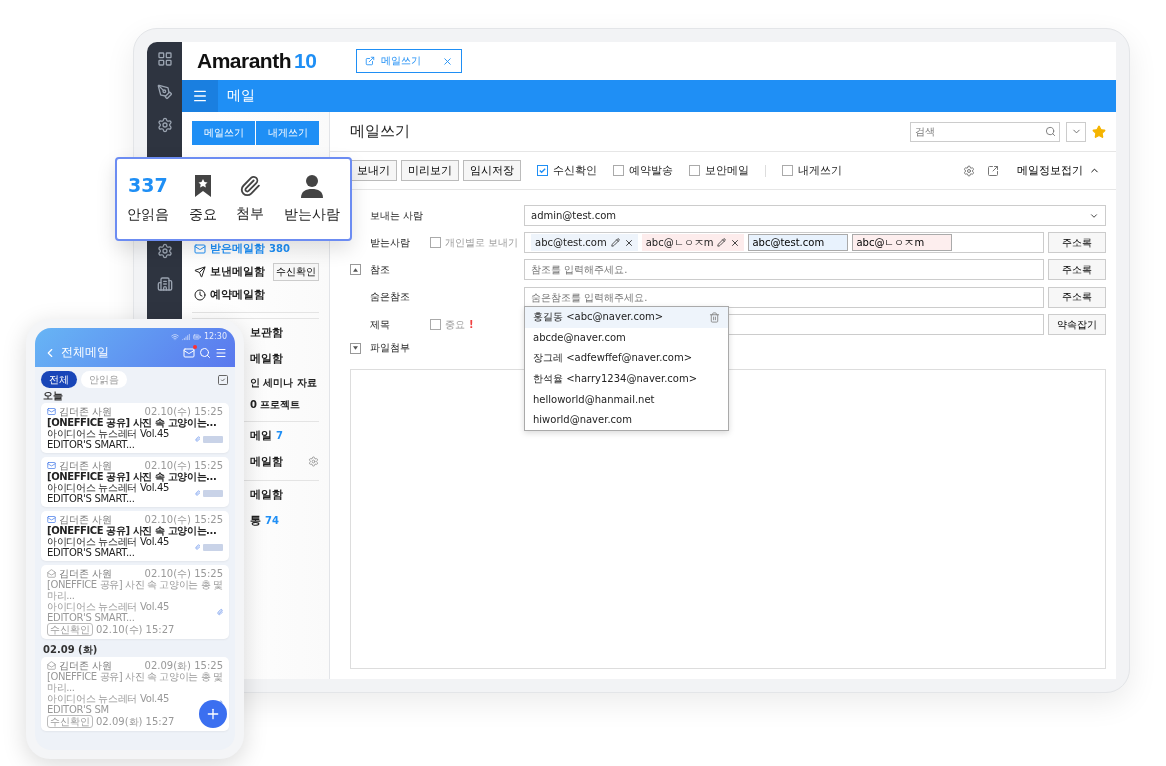 This screenshot has height=766, width=1166. What do you see at coordinates (255, 520) in the screenshot?
I see `folder-item: 통` at bounding box center [255, 520].